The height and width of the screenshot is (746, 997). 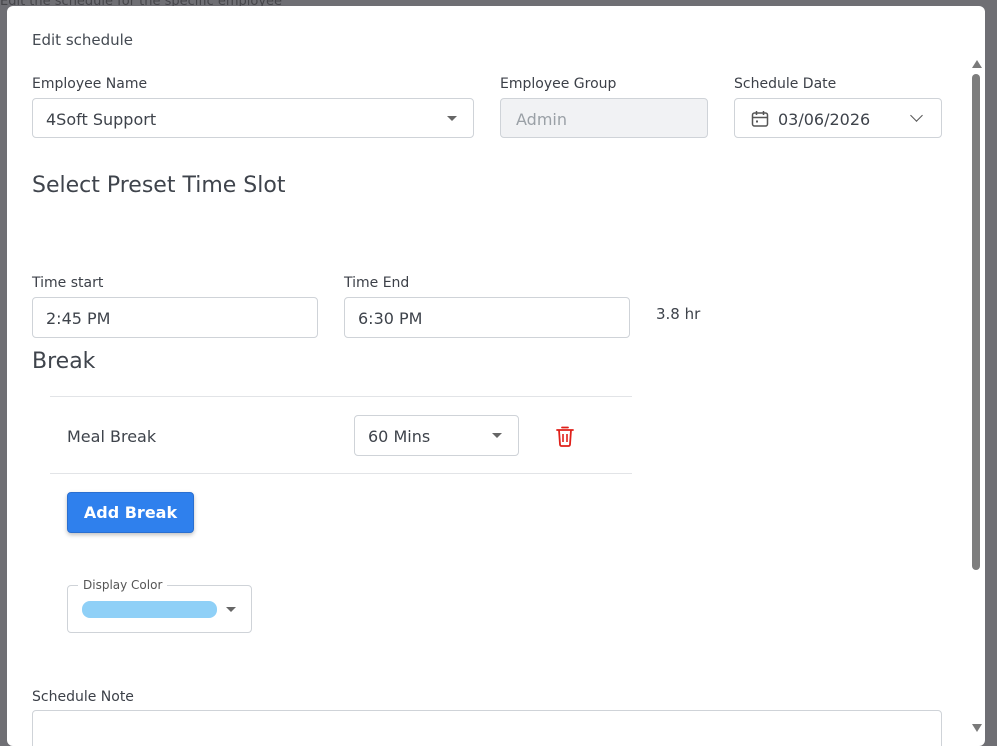 I want to click on preset-time-slot-heading: Select Preset Time Slot, so click(x=159, y=185).